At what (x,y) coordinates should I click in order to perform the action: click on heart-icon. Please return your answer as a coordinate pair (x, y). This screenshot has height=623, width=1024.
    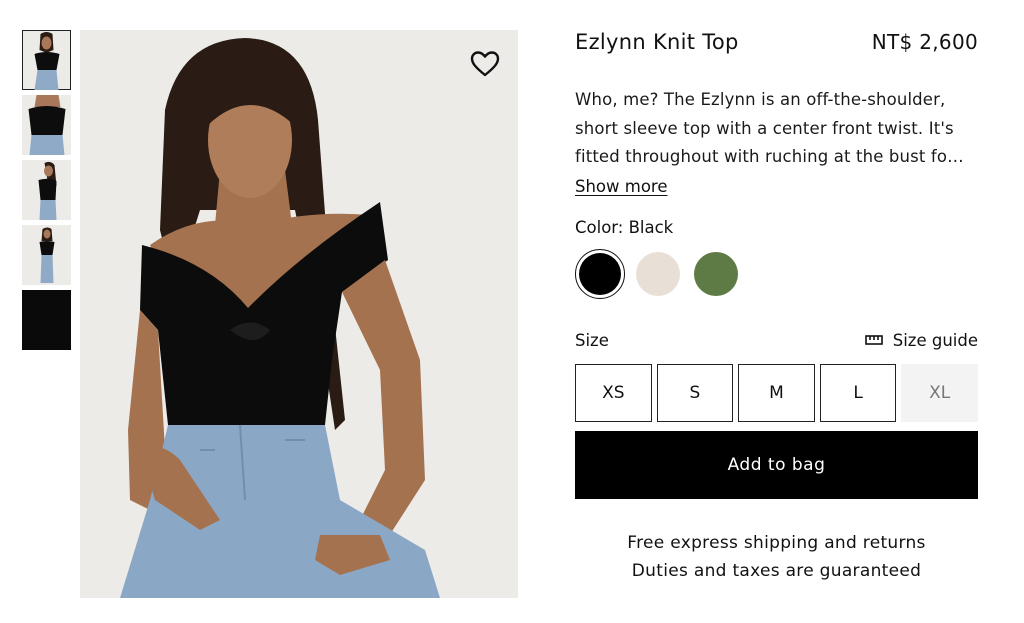
    Looking at the image, I should click on (485, 64).